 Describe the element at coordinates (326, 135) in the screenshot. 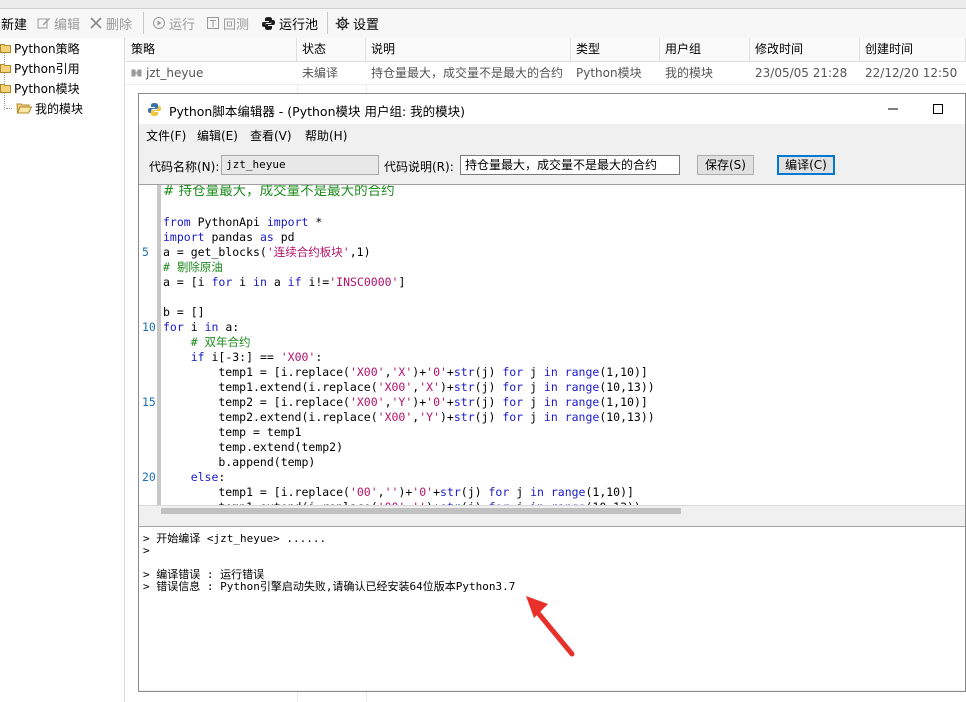

I see `menu-help: 帮助(H)` at that location.